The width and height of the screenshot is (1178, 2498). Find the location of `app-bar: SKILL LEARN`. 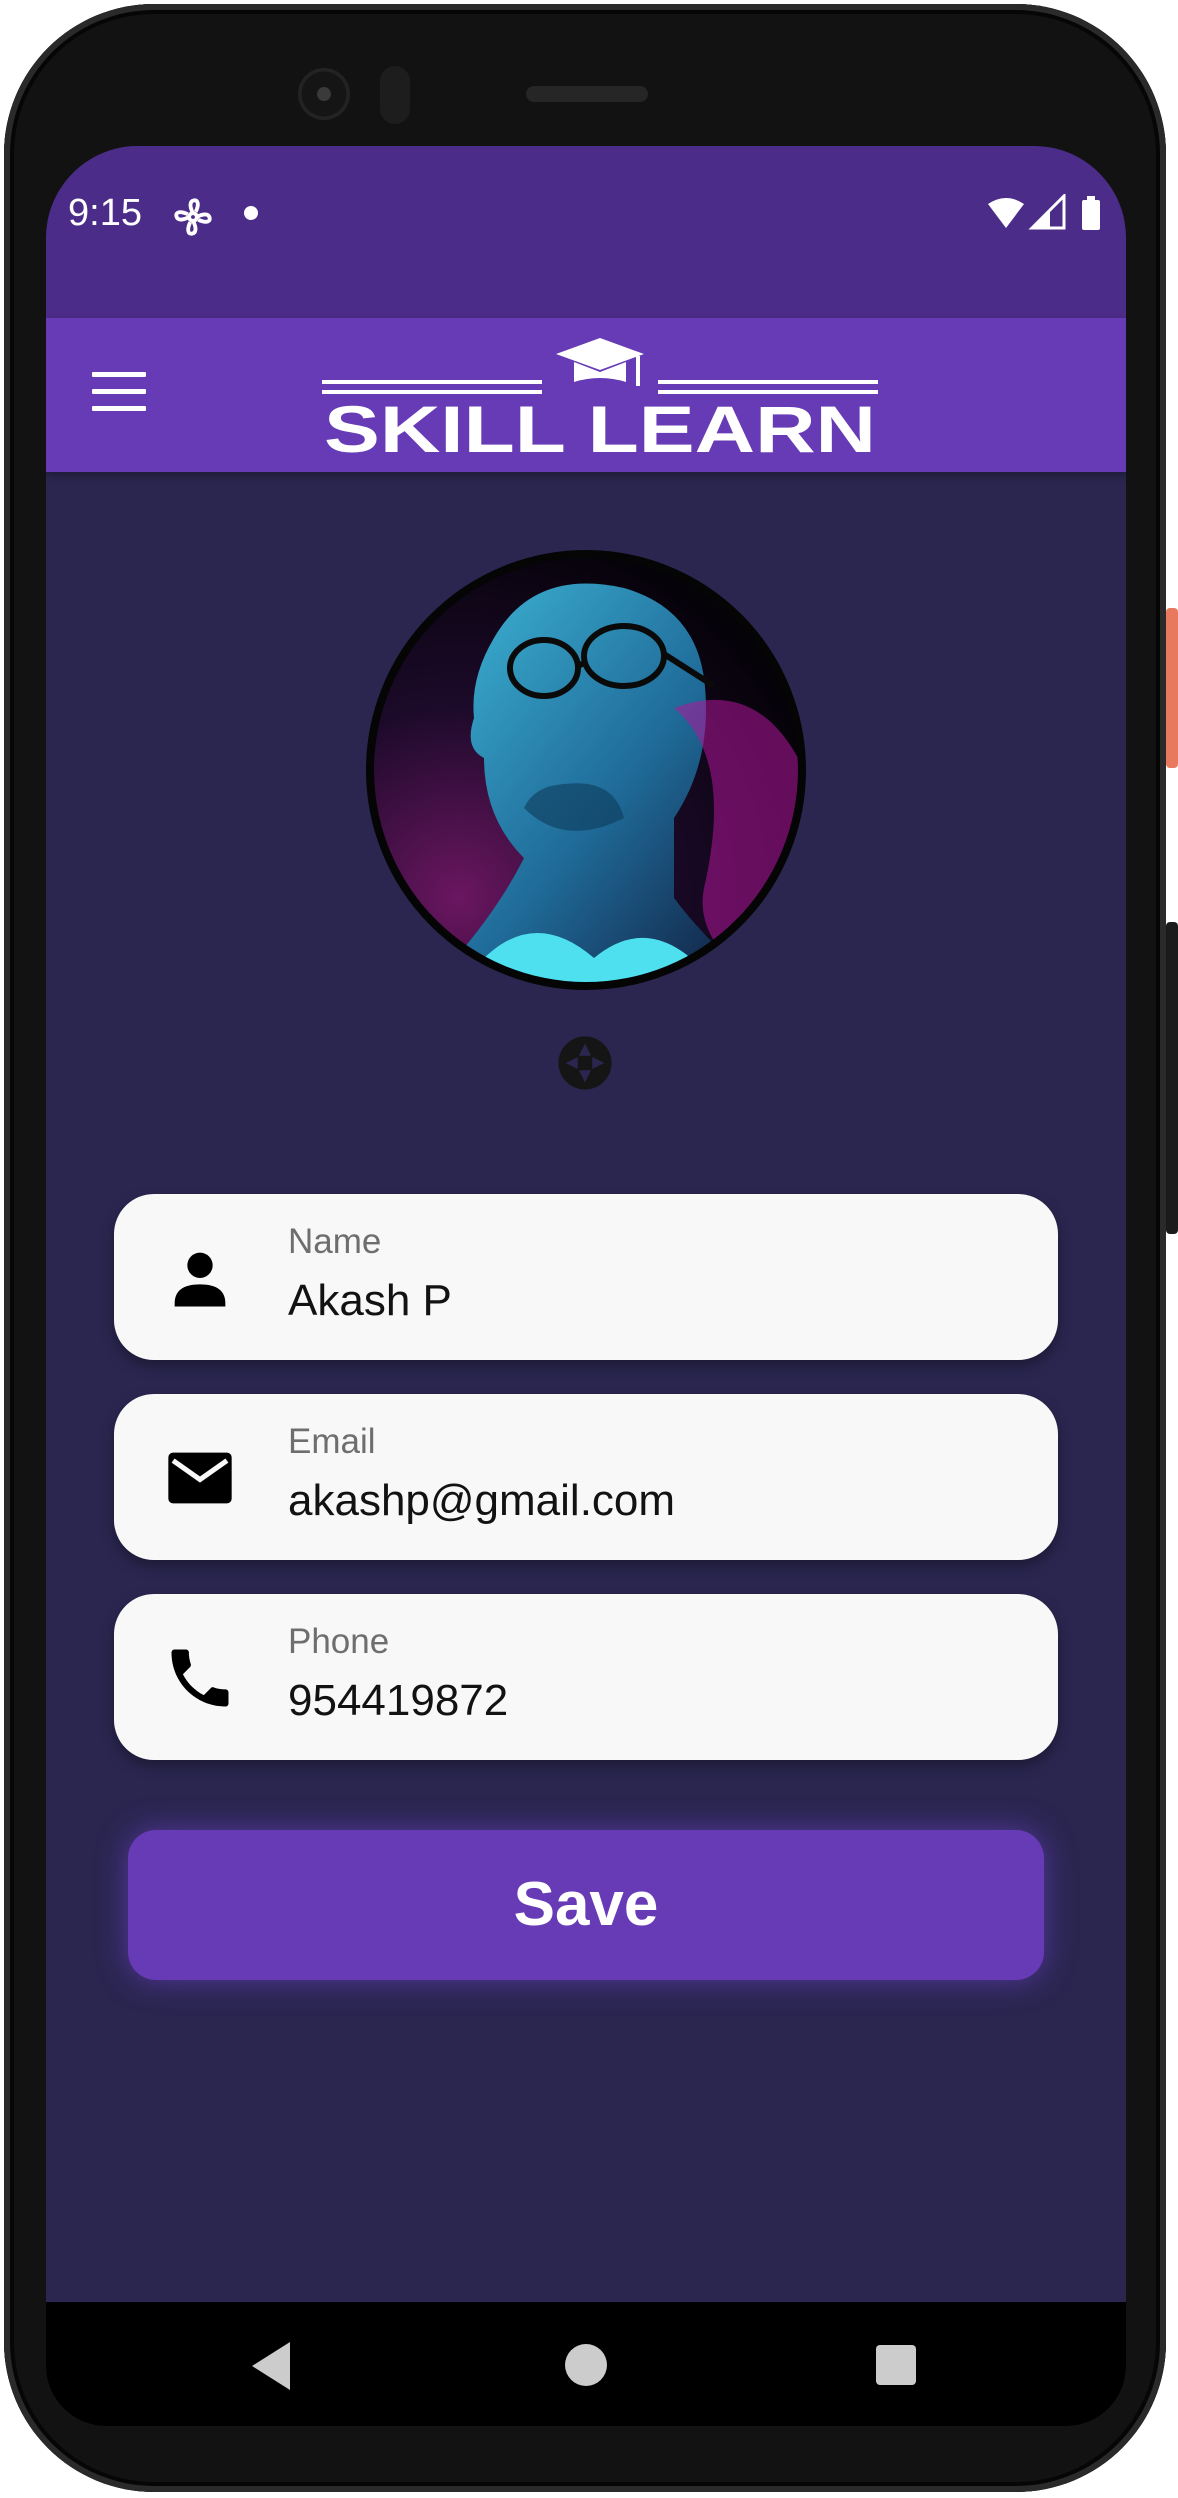

app-bar: SKILL LEARN is located at coordinates (586, 395).